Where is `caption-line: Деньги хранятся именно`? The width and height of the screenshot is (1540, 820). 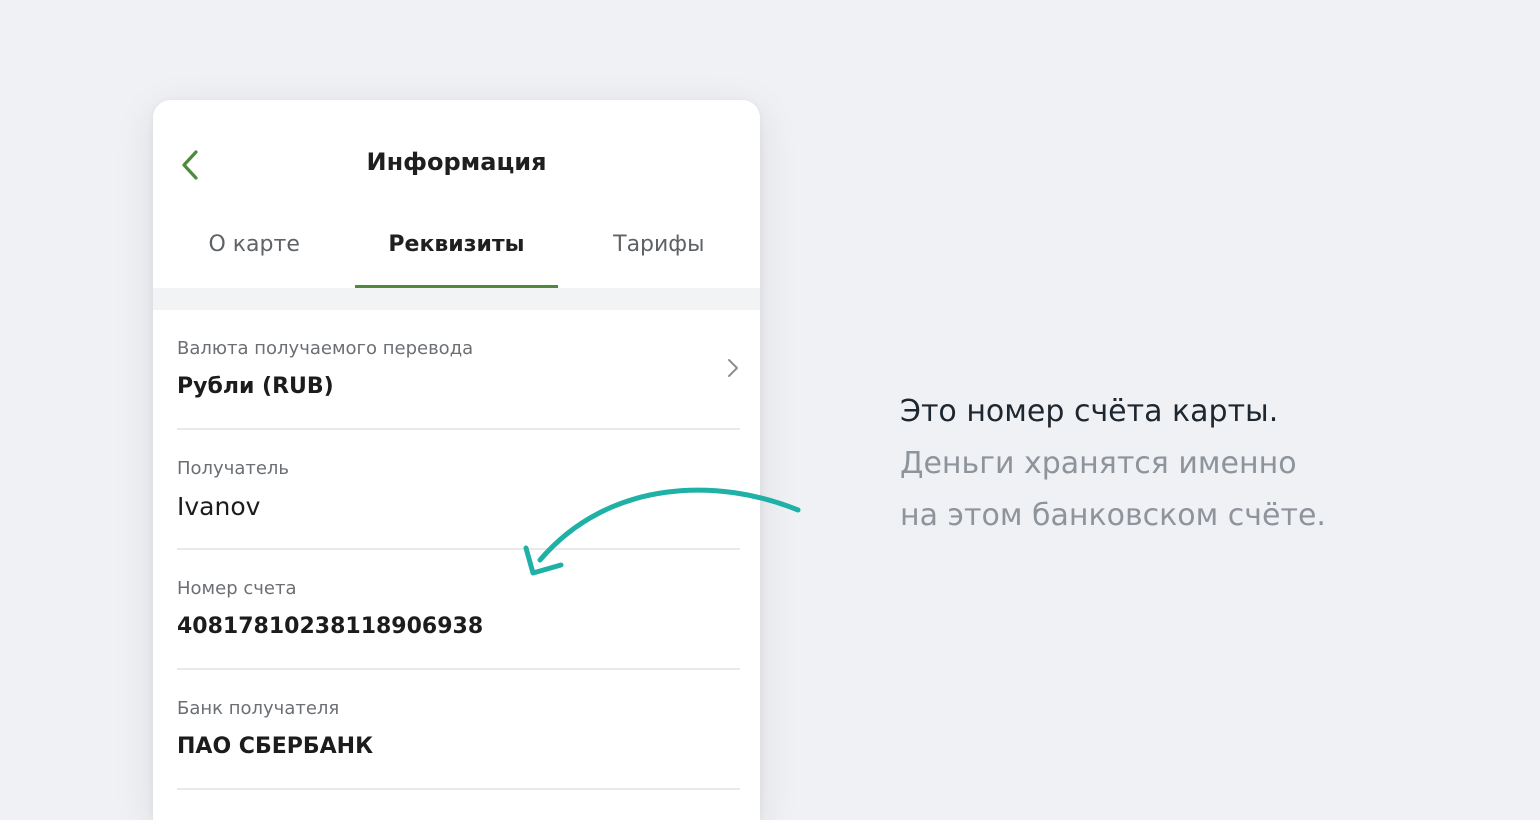
caption-line: Деньги хранятся именно is located at coordinates (1098, 463).